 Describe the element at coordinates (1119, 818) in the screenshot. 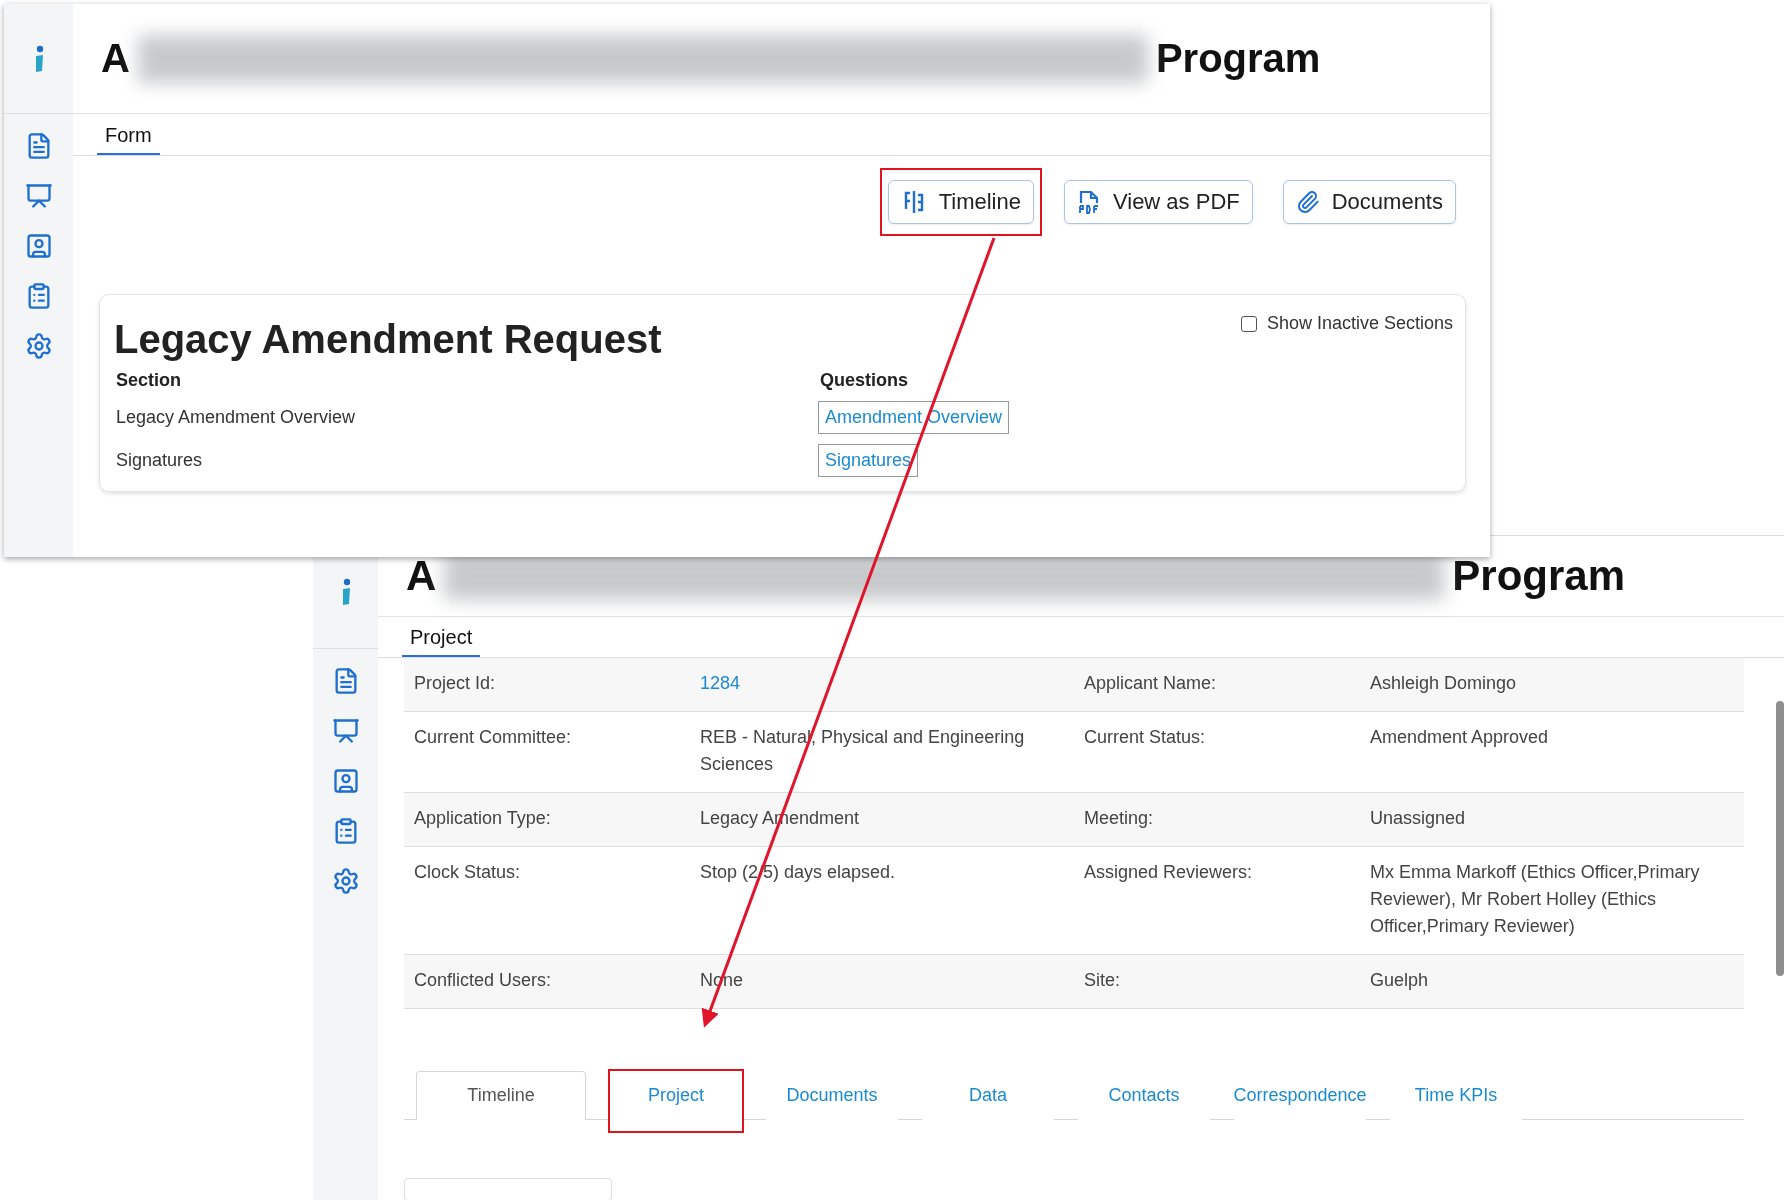

I see `field-label: Meeting:` at that location.